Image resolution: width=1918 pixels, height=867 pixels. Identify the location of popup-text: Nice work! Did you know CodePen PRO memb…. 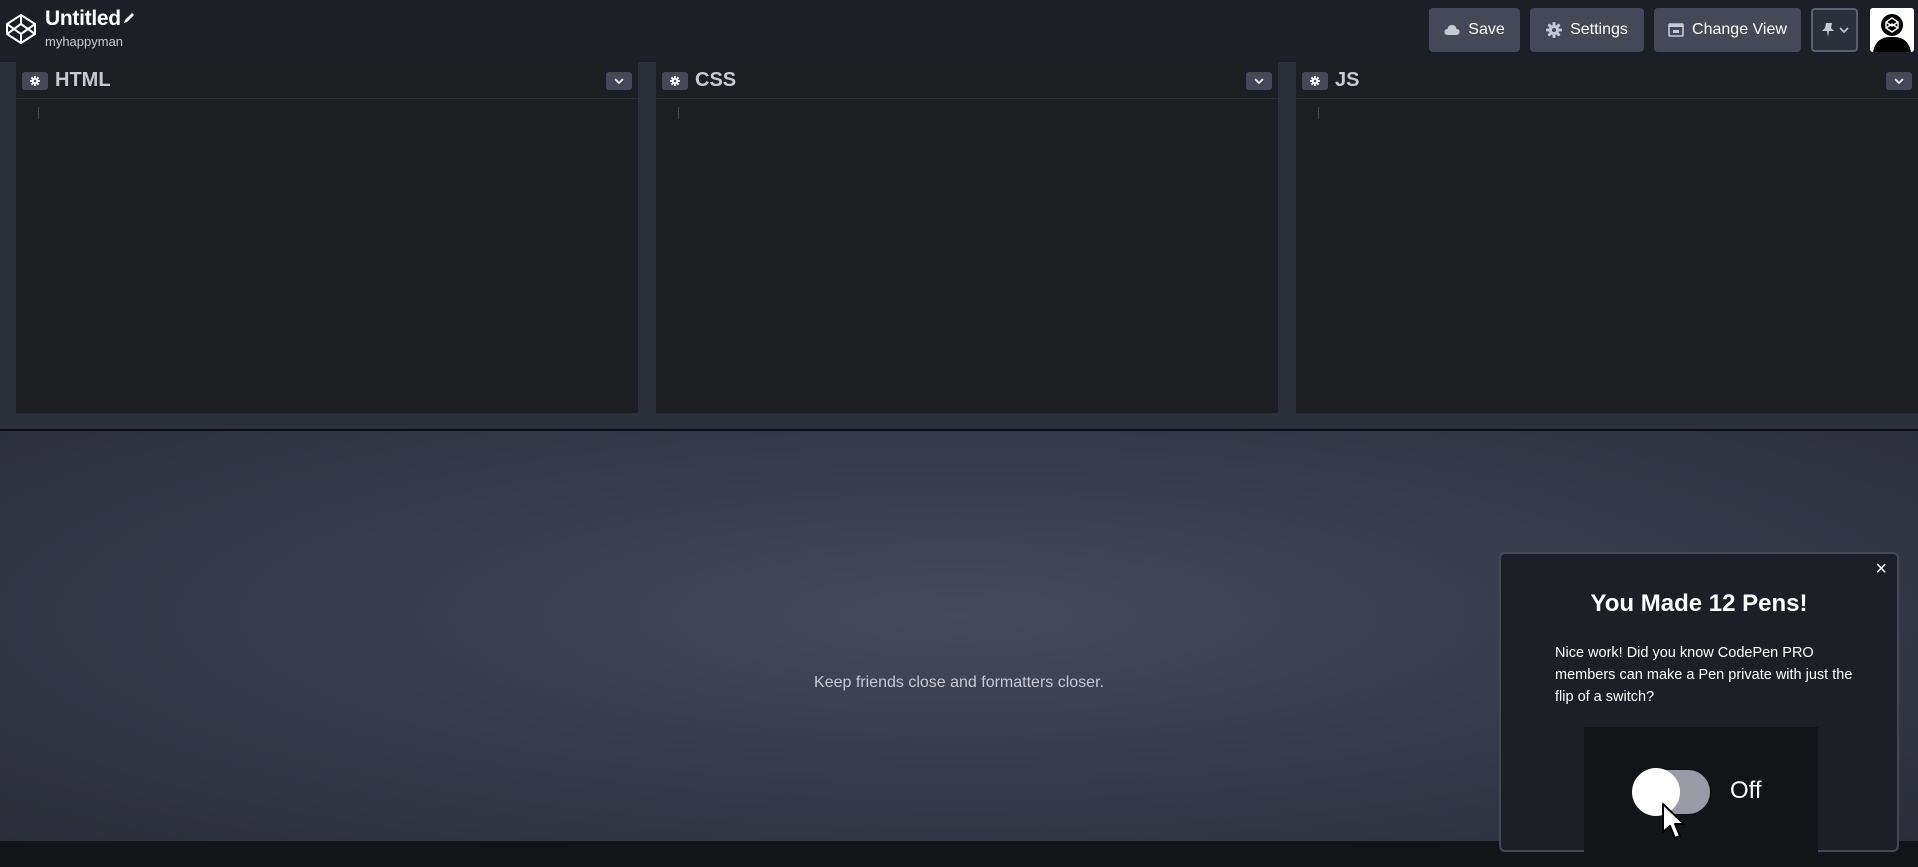
(1704, 675).